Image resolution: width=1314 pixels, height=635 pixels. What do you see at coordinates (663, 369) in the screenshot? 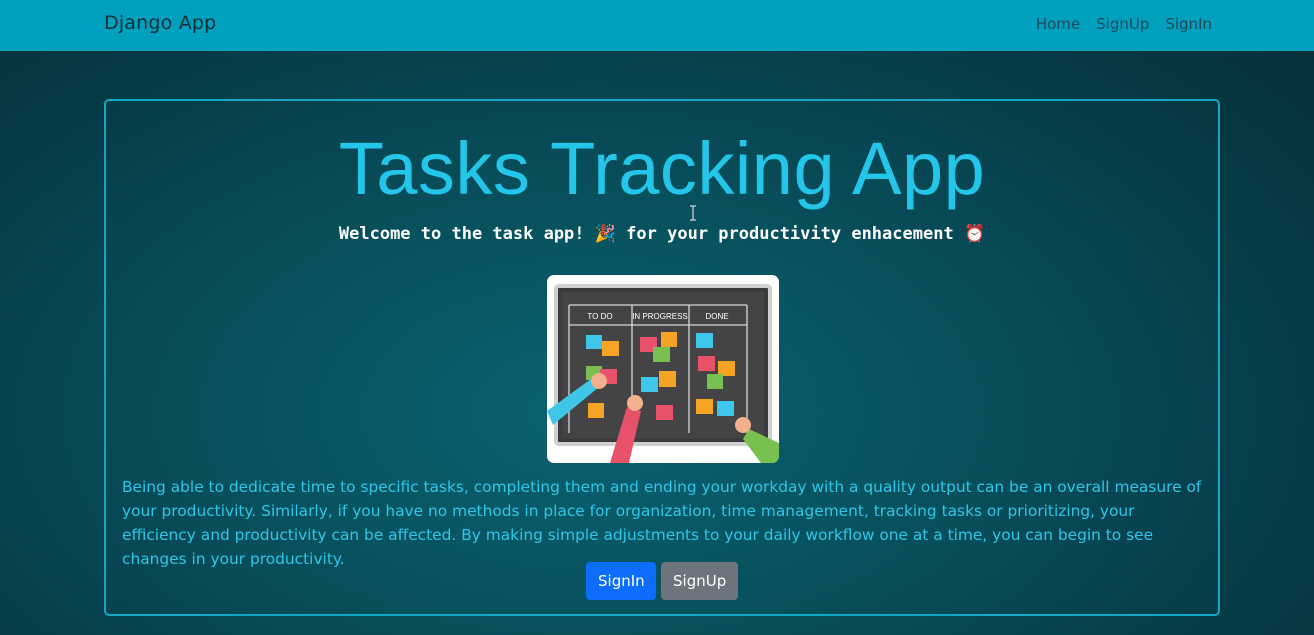
I see `task-board-illustration: TO DO IN PROGRESS DONE` at bounding box center [663, 369].